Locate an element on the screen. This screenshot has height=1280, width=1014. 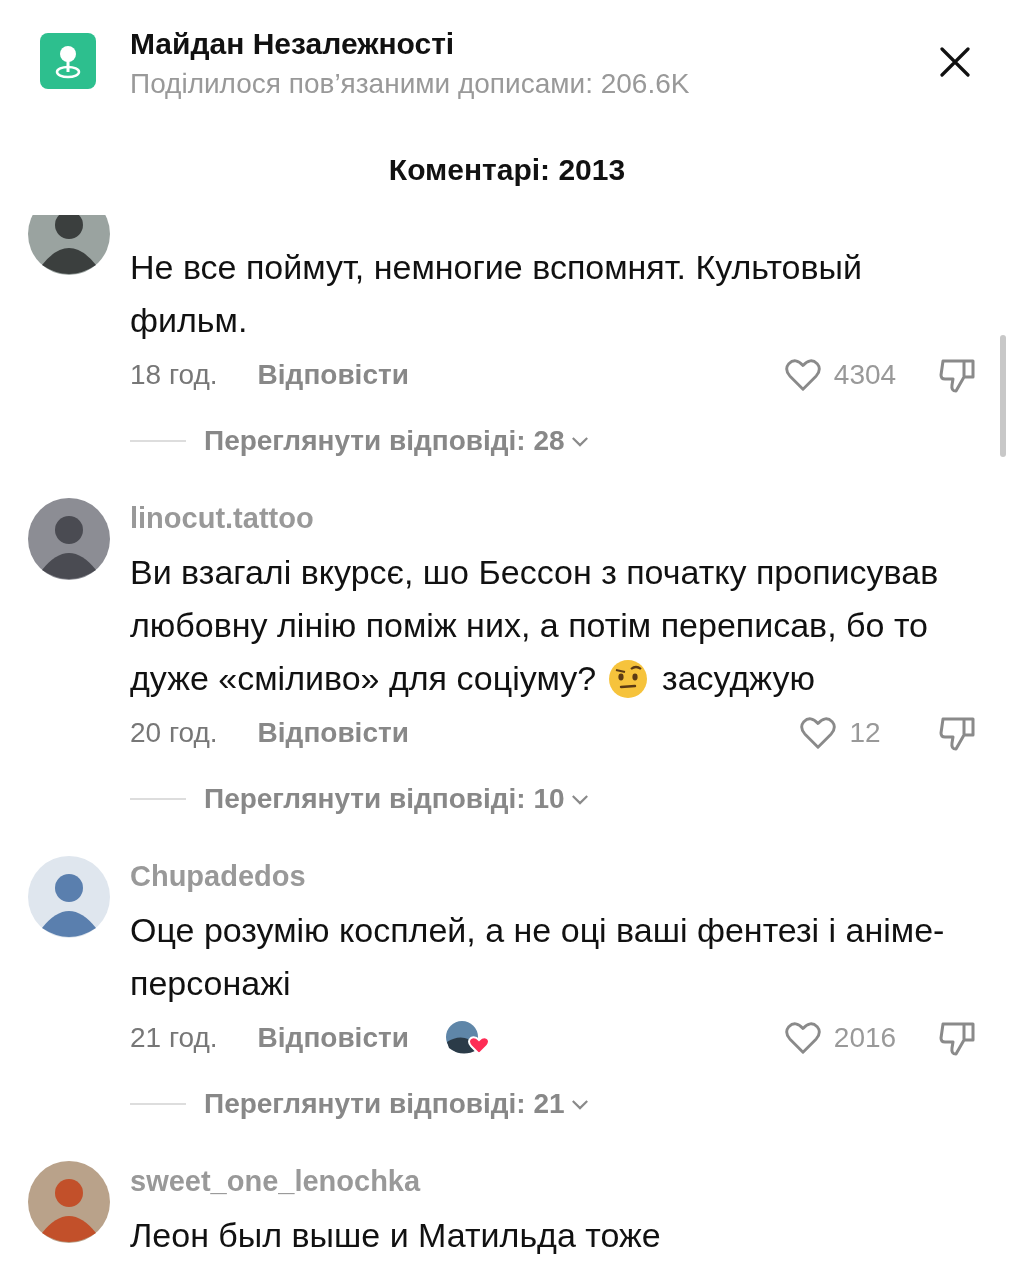
view-replies-button: Переглянути відповіді: 28 is located at coordinates (396, 441).